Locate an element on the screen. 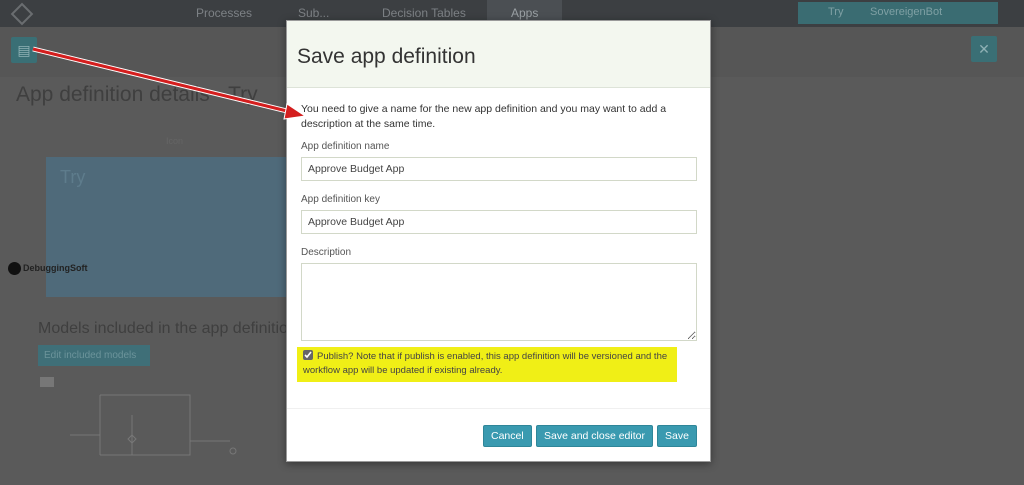 Image resolution: width=1024 pixels, height=485 pixels. app-key-input is located at coordinates (499, 222).